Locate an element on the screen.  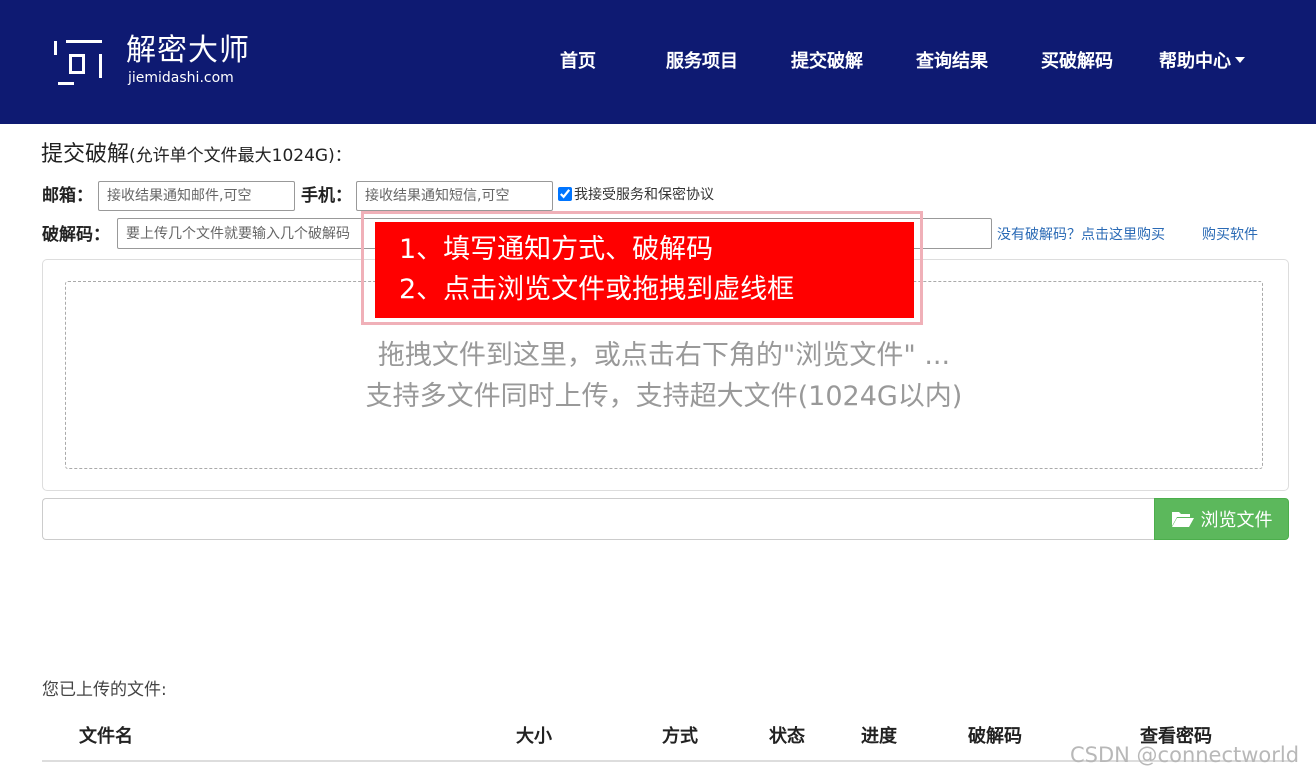
nav-help-center: 帮助中心 is located at coordinates (1202, 62).